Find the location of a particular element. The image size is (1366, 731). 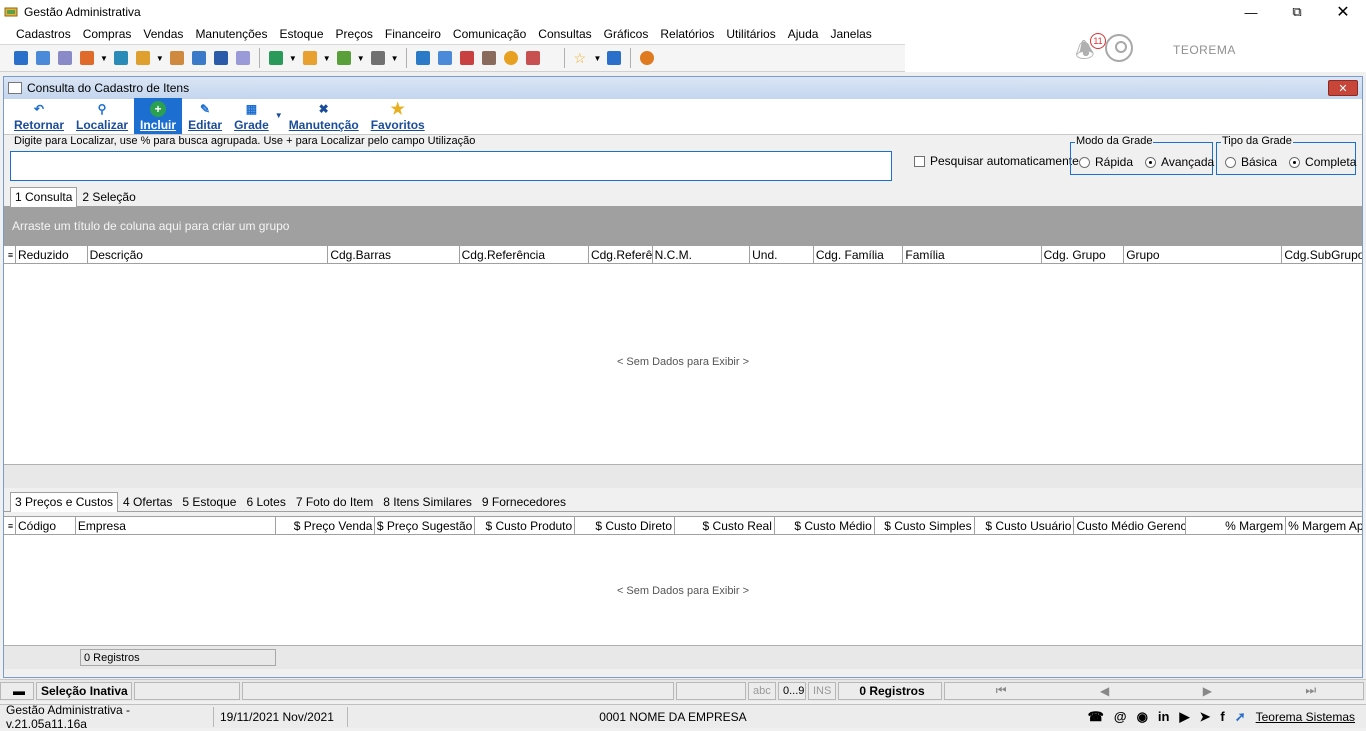

localizar-button: ⚲ Localizar is located at coordinates (102, 116).